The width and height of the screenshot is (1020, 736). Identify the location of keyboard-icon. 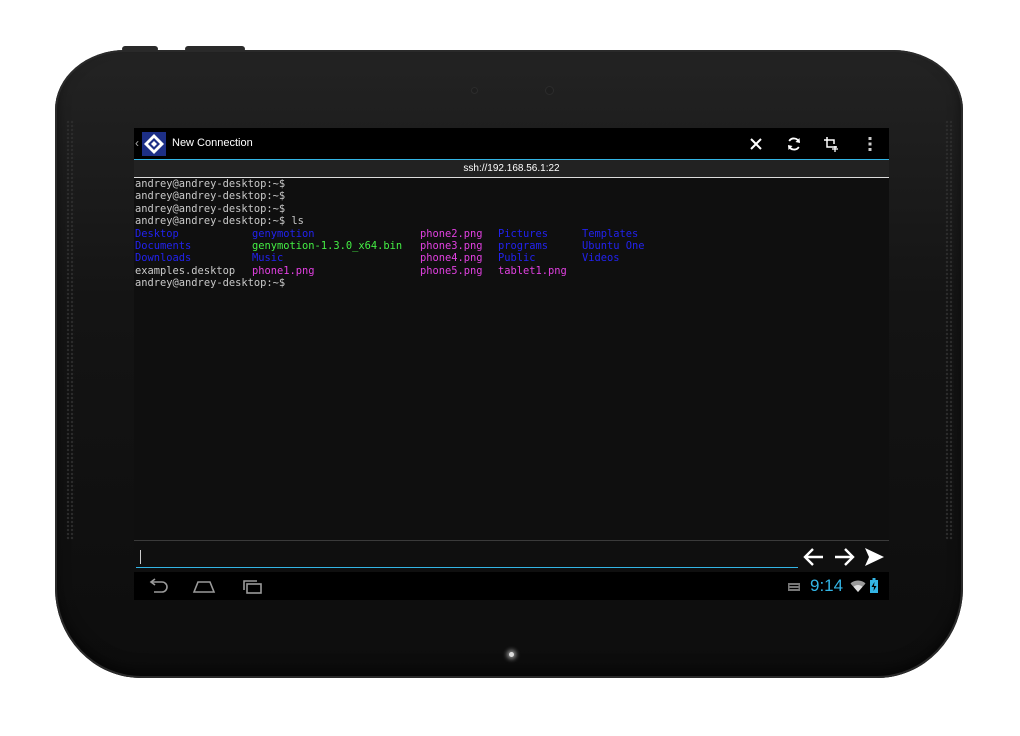
(794, 587).